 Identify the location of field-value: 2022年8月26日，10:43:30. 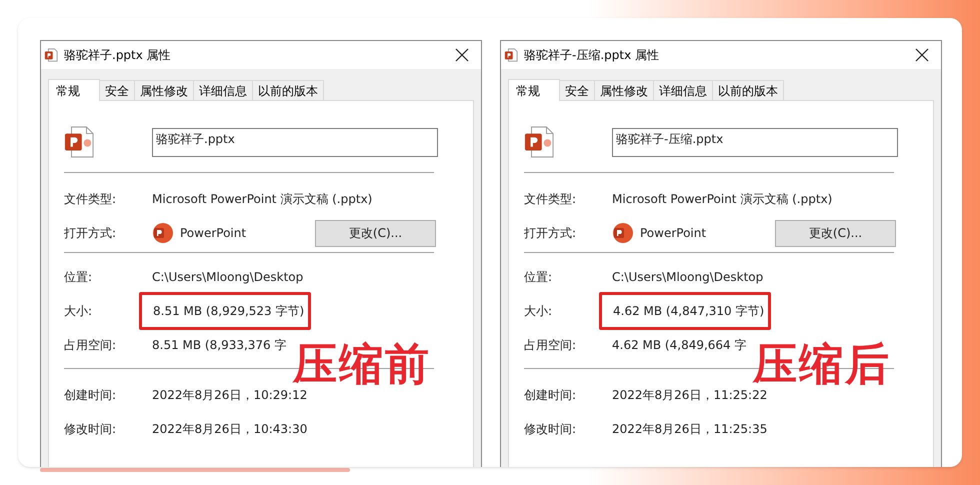
(230, 429).